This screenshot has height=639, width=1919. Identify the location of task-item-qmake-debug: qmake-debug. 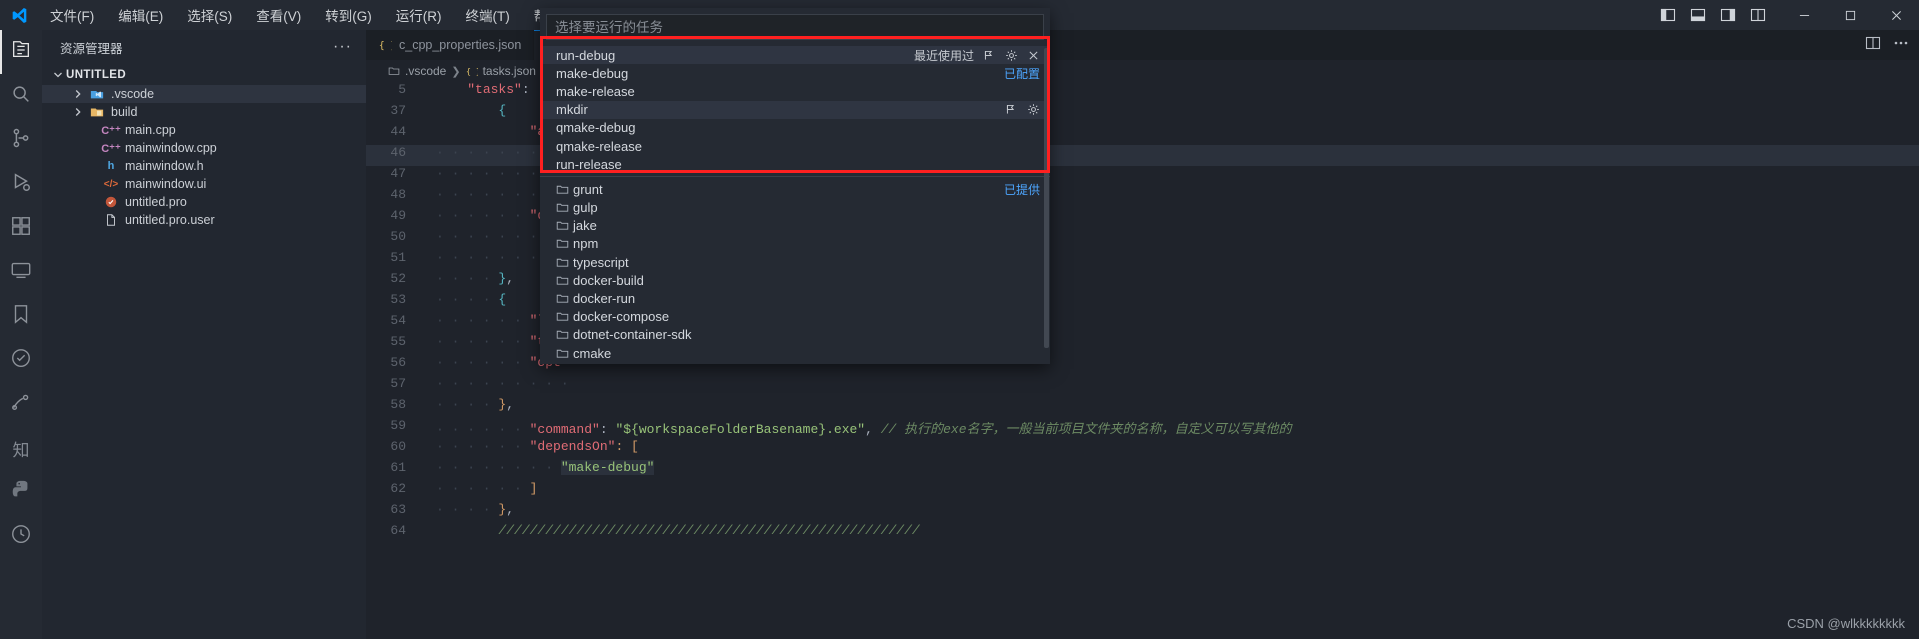
(795, 128).